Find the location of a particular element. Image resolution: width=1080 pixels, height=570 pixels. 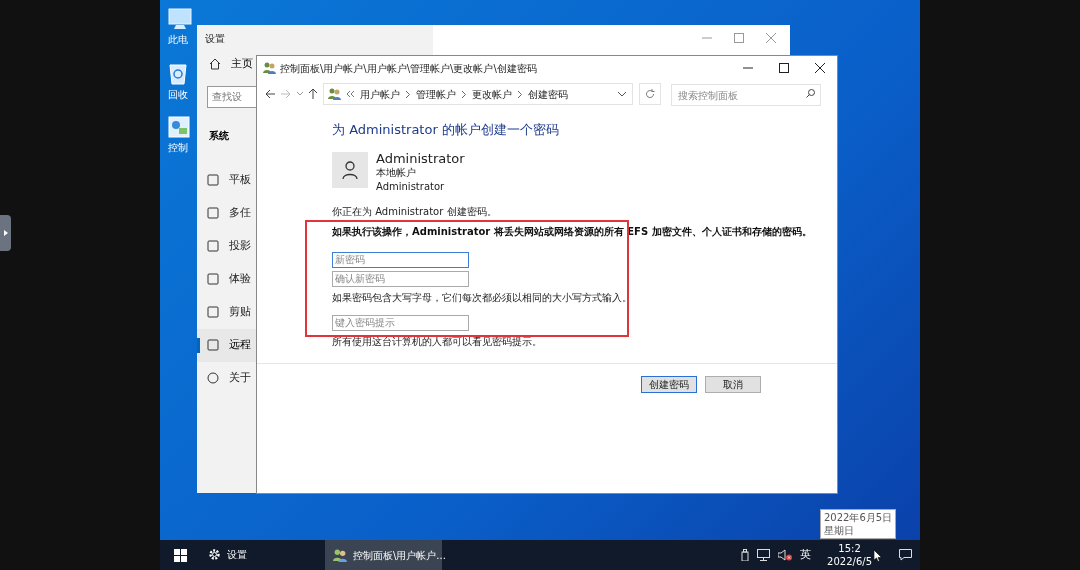

window-title: 控制面板\用户帐户\用户帐户\管理帐户\更改帐户\创建密码 is located at coordinates (409, 68).